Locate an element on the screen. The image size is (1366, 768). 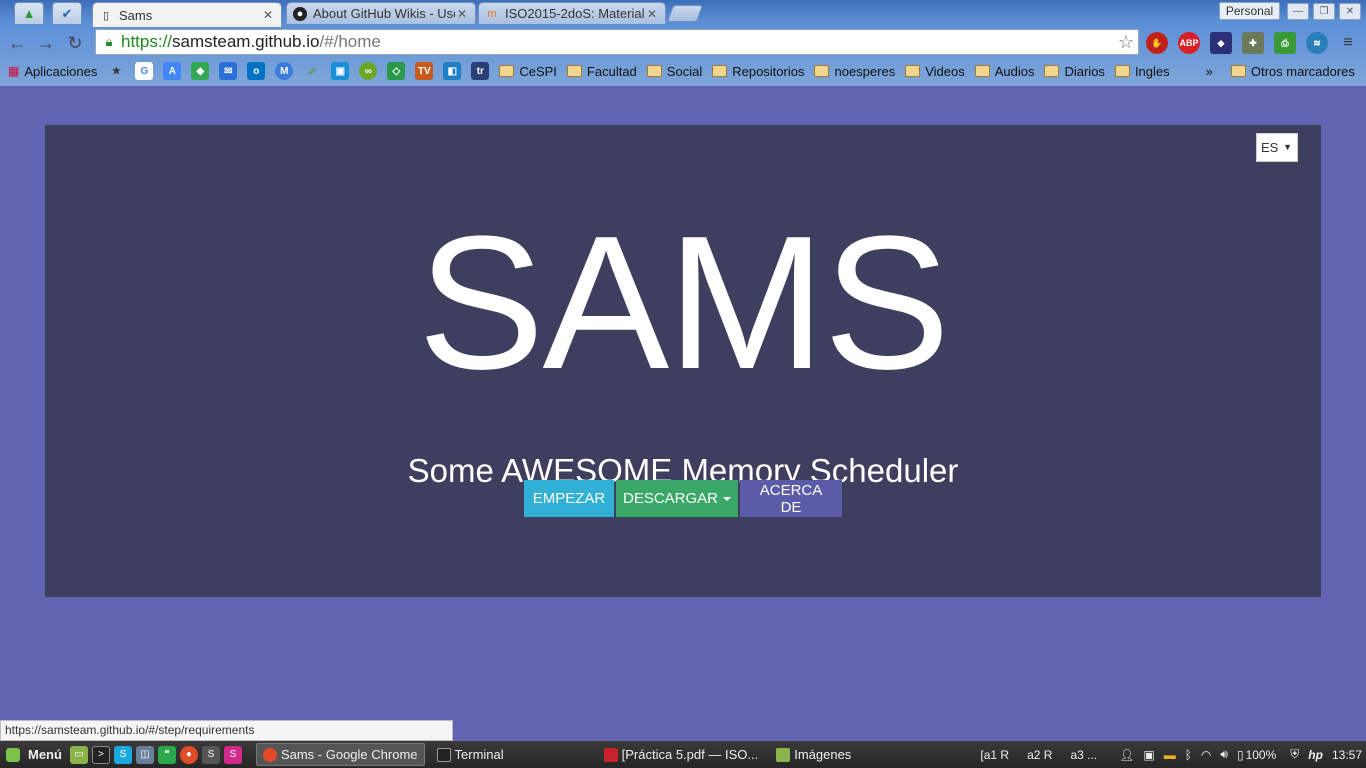
screenshot-launcher-icon: ◫ is located at coordinates (144, 754).